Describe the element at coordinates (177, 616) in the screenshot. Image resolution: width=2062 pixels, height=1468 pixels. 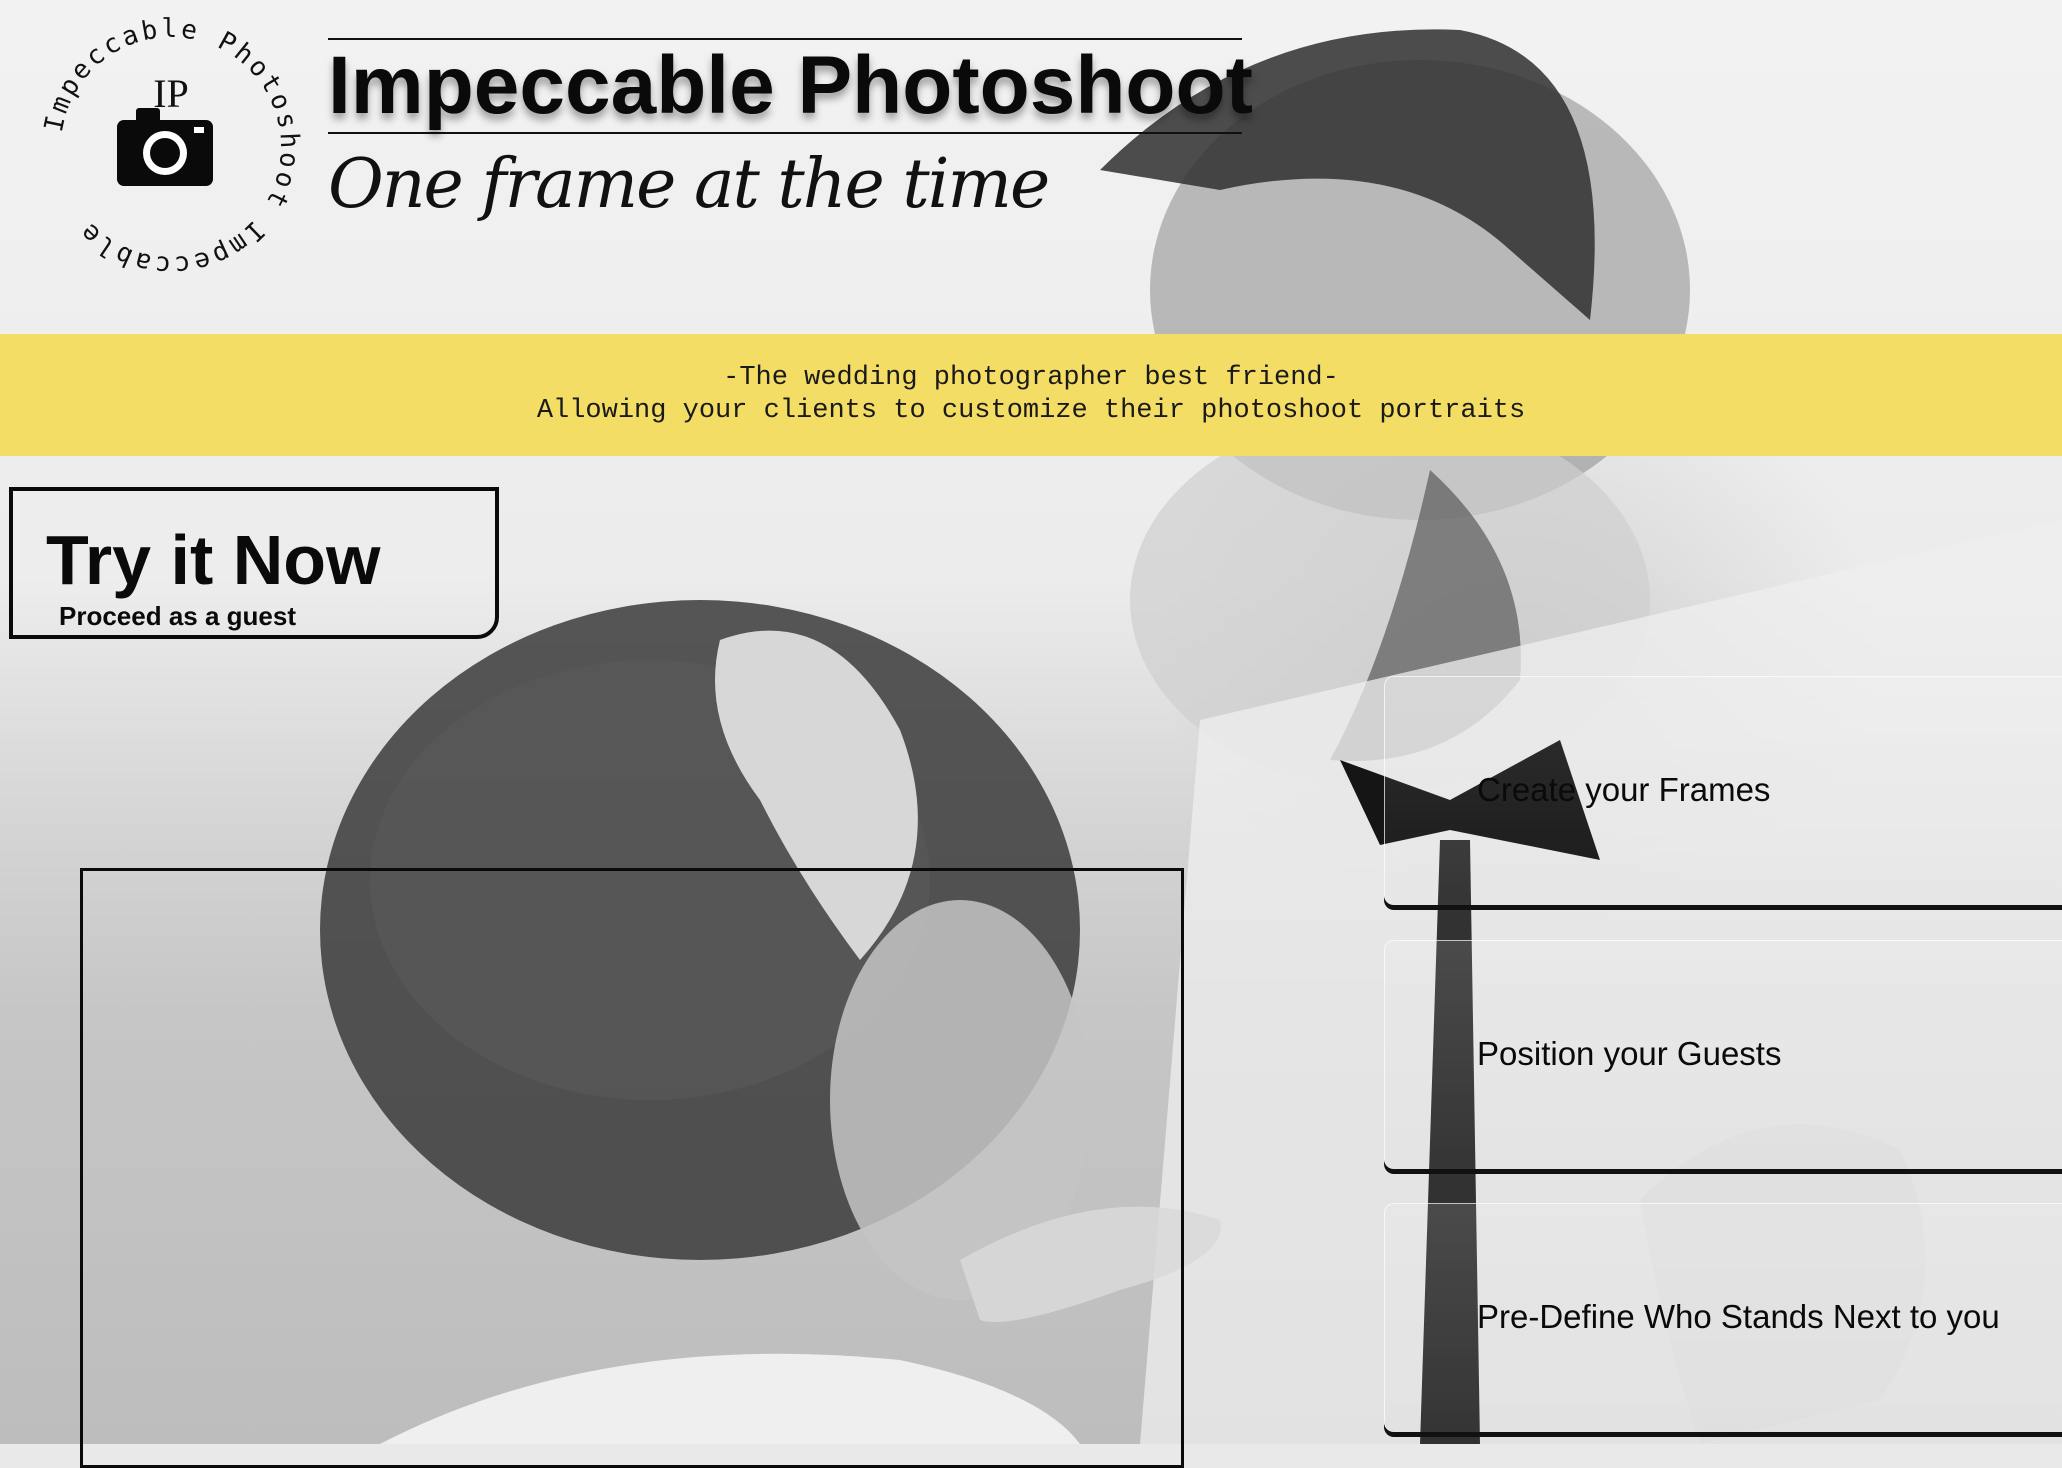
I see `guest-proceed-label: Proceed as a guest` at that location.